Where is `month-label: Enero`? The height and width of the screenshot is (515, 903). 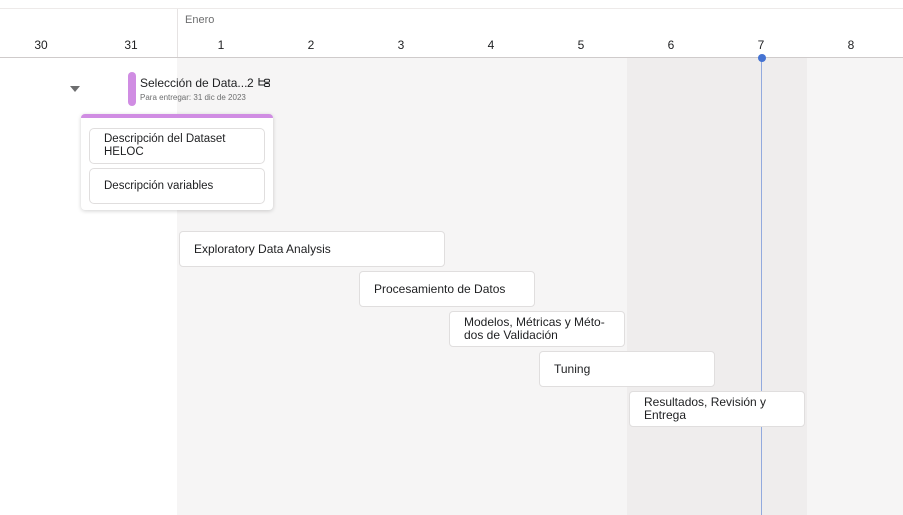 month-label: Enero is located at coordinates (200, 20).